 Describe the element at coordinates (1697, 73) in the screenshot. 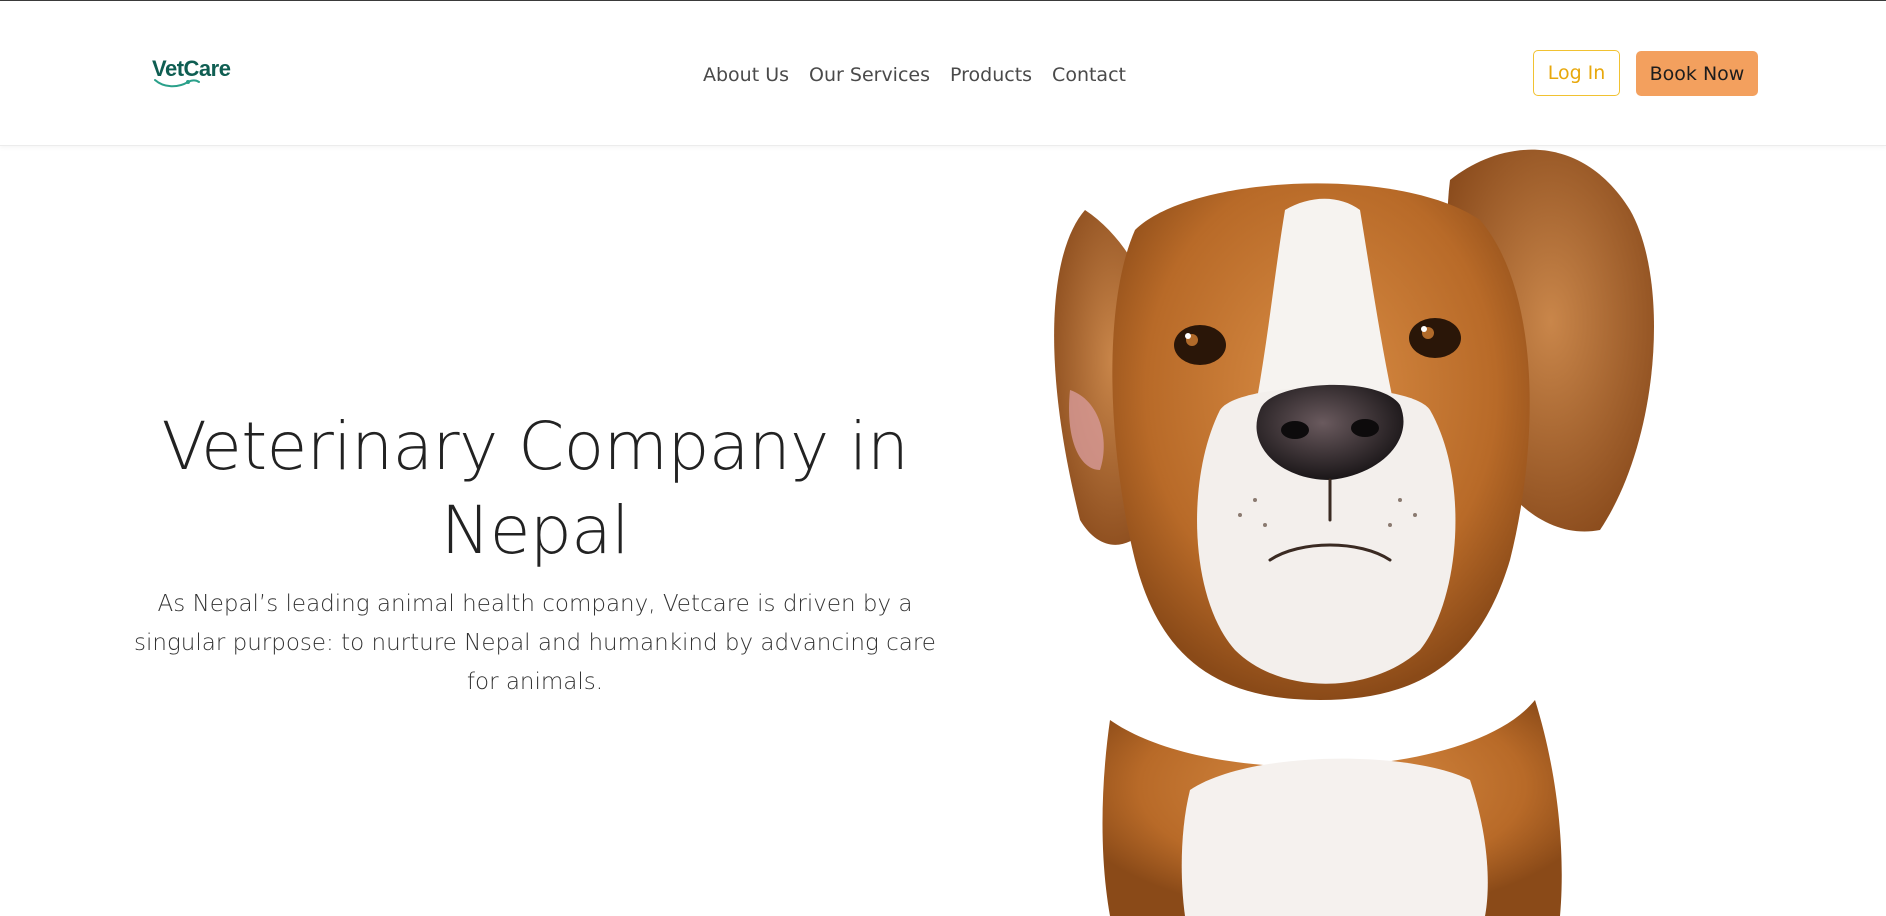

I see `book-now-button: Book Now` at that location.